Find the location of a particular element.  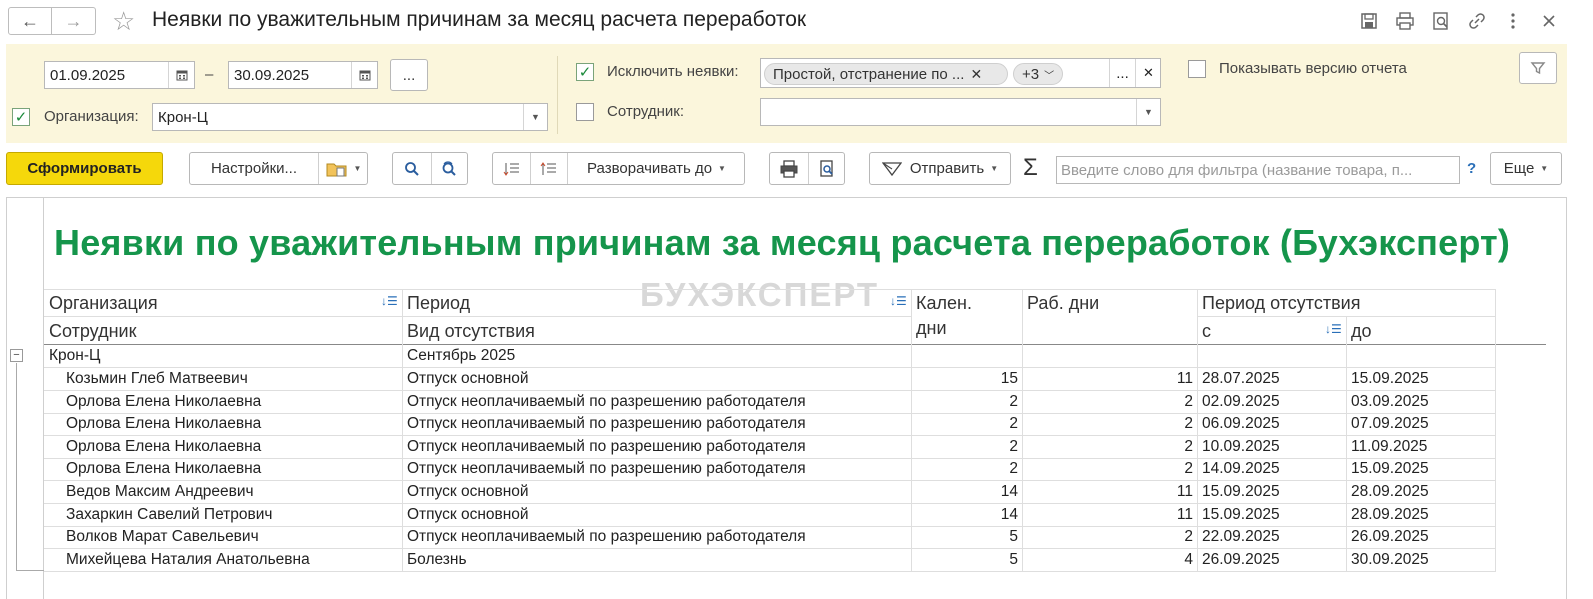

send-icon is located at coordinates (891, 168).